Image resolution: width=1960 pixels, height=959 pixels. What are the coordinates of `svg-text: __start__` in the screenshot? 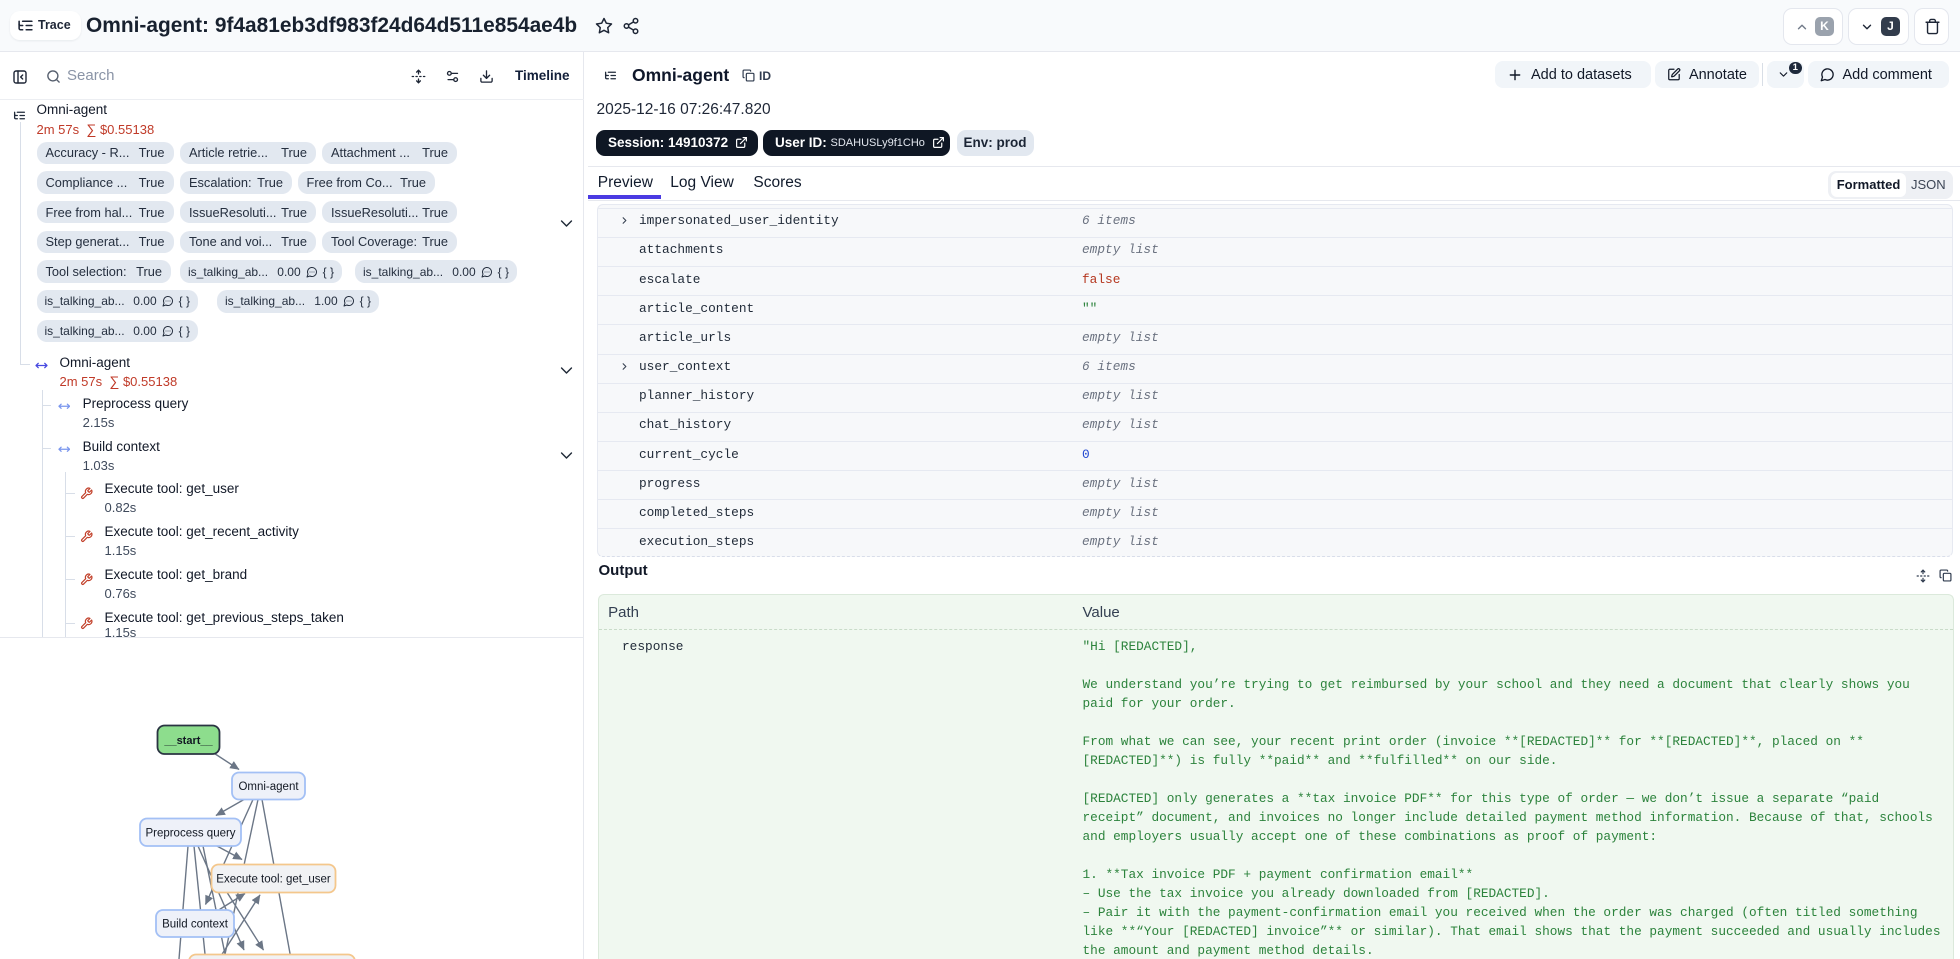 It's located at (188, 741).